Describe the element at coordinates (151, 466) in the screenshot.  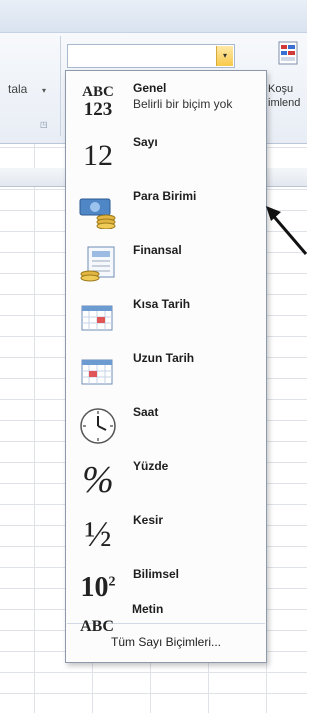
I see `menu-item-label: Yüzde` at that location.